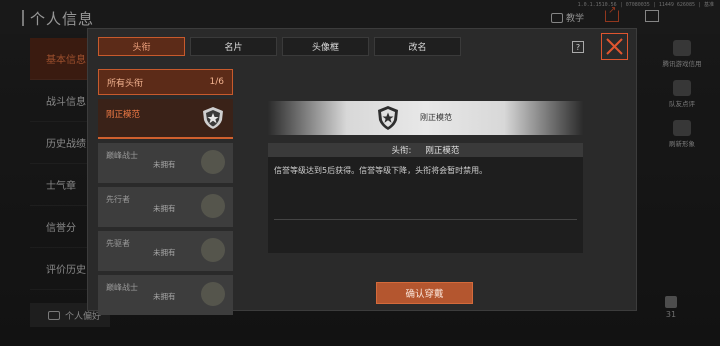 Image resolution: width=720 pixels, height=346 pixels. What do you see at coordinates (233, 46) in the screenshot?
I see `tab-card: 名片` at bounding box center [233, 46].